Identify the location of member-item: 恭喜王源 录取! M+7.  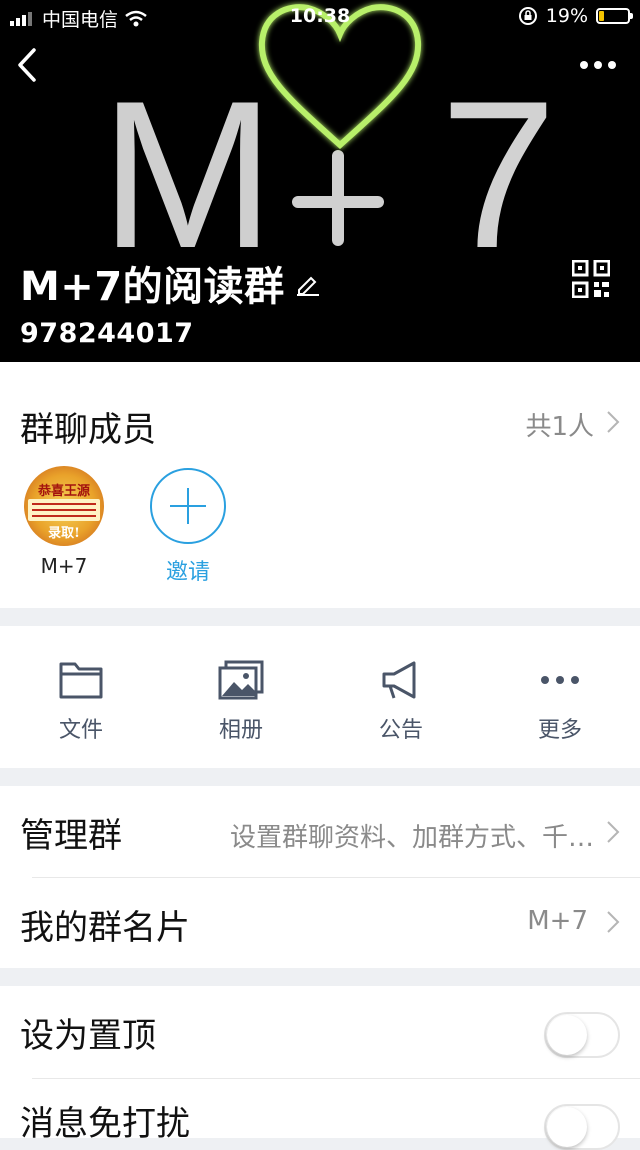
(64, 522).